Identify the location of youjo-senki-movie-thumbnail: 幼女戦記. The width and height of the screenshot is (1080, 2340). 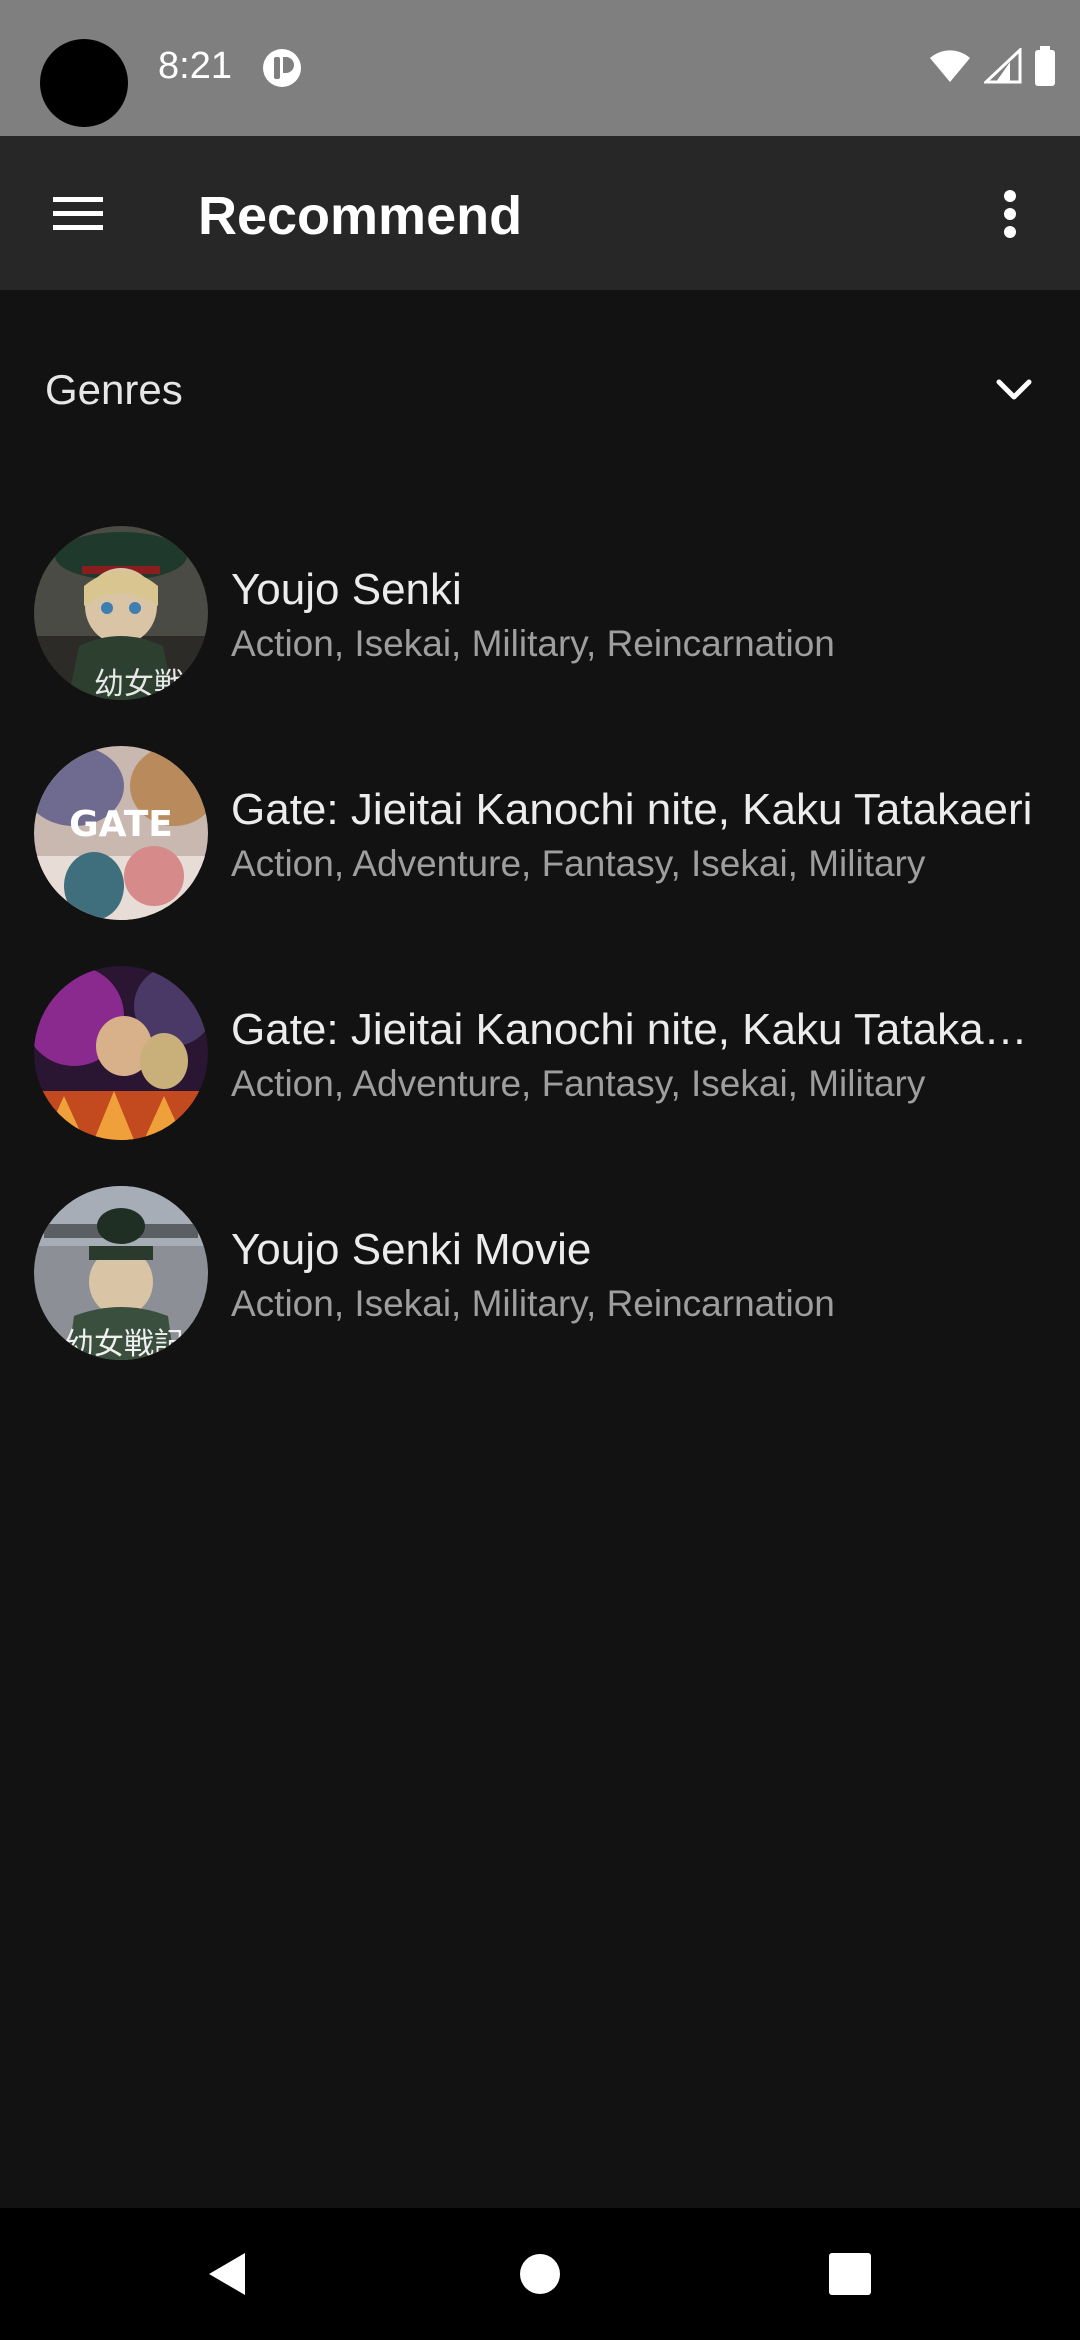
(121, 1273).